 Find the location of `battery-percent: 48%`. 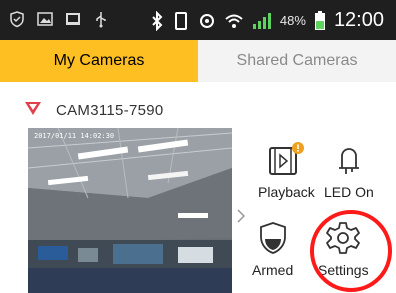

battery-percent: 48% is located at coordinates (292, 20).